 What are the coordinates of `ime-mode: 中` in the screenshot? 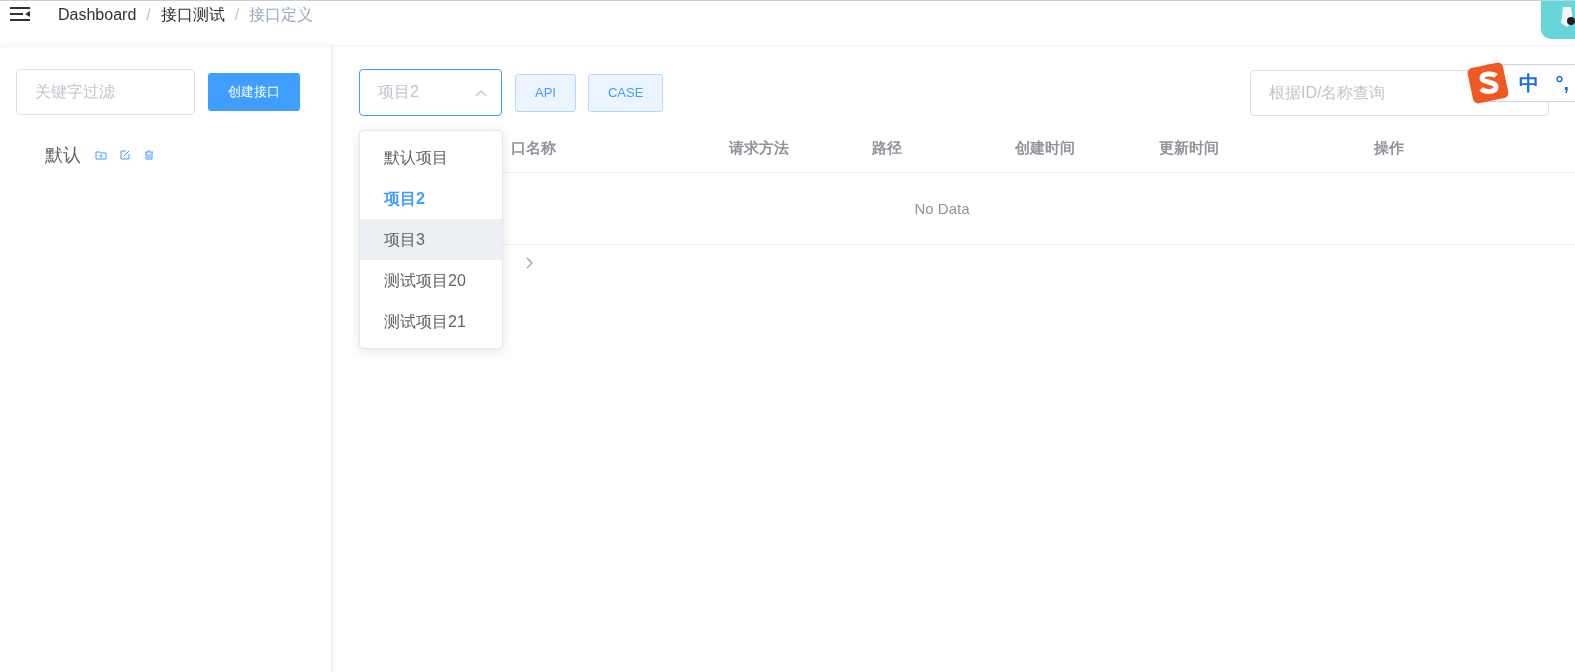 It's located at (1529, 83).